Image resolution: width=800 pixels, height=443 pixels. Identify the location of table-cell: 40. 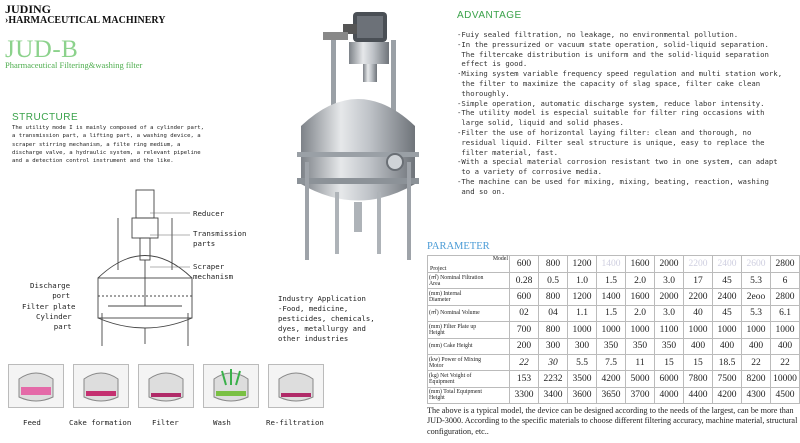
(698, 313).